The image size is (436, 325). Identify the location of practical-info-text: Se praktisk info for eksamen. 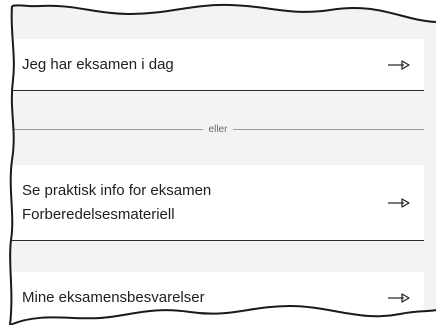
(117, 190).